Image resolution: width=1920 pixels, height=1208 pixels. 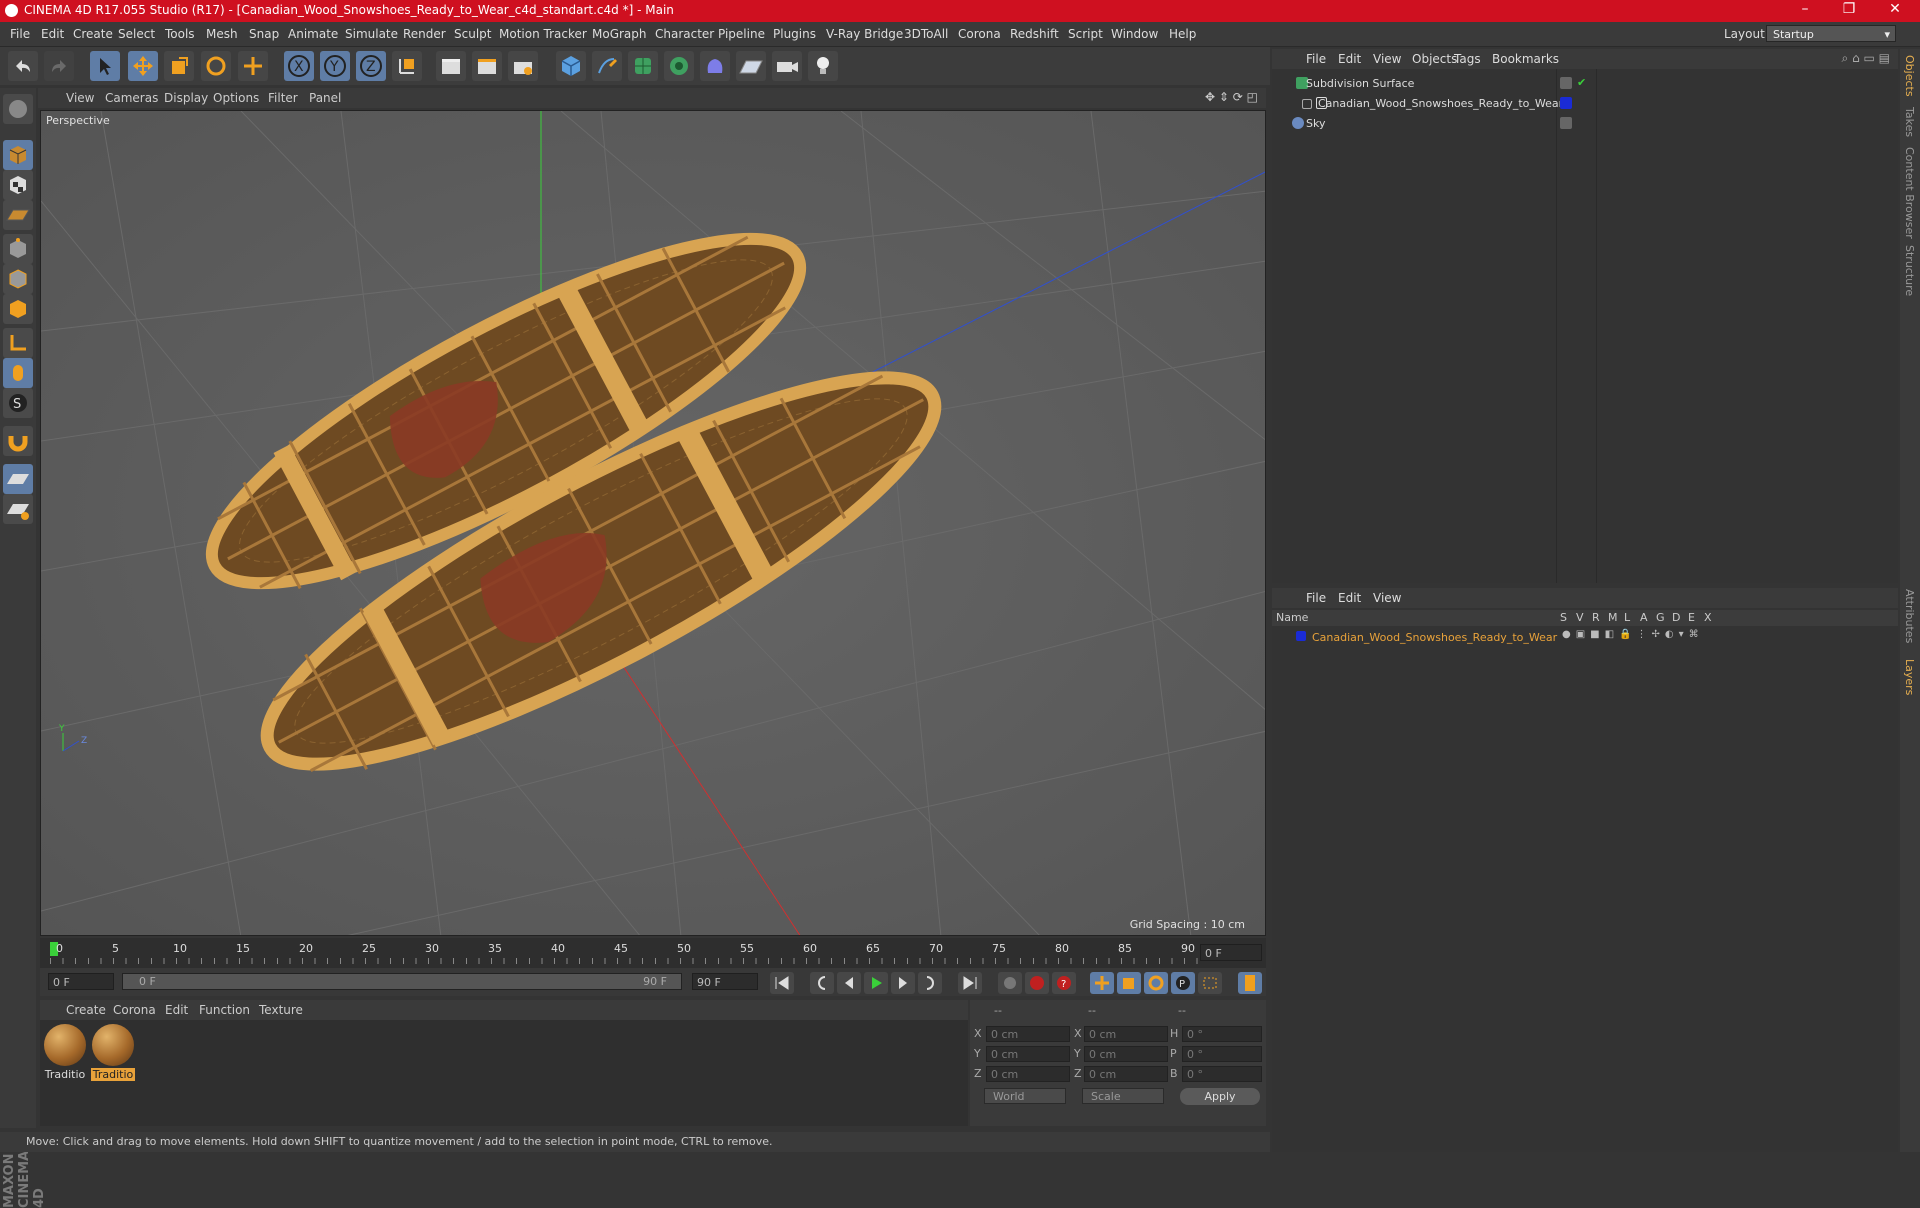 I want to click on viewport-navigation-icons: ✥ ⇕ ⟳ ◰, so click(x=1231, y=97).